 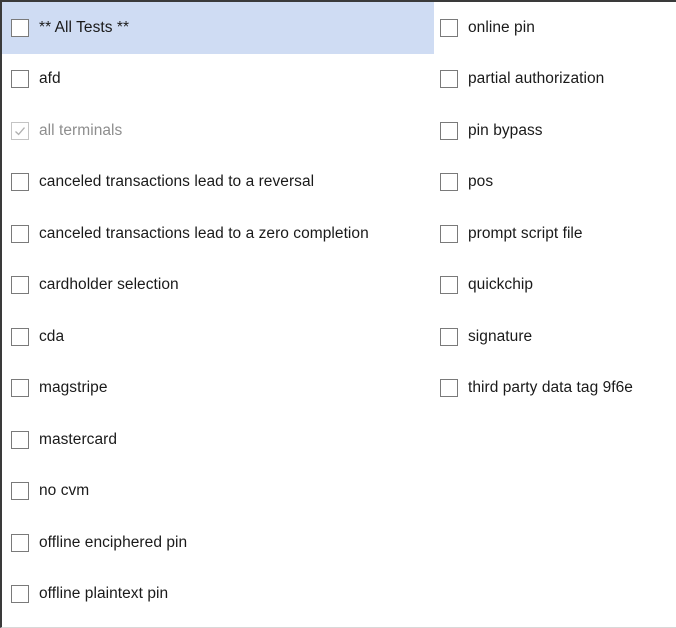 I want to click on test-item-canceled-transactions-lead-to-a-reversal: canceled transactions lead to a reversal, so click(x=218, y=183).